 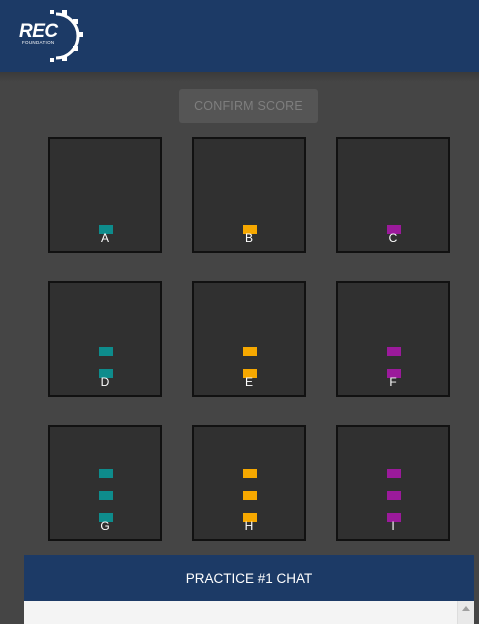 I want to click on goal-label: E, so click(x=248, y=382).